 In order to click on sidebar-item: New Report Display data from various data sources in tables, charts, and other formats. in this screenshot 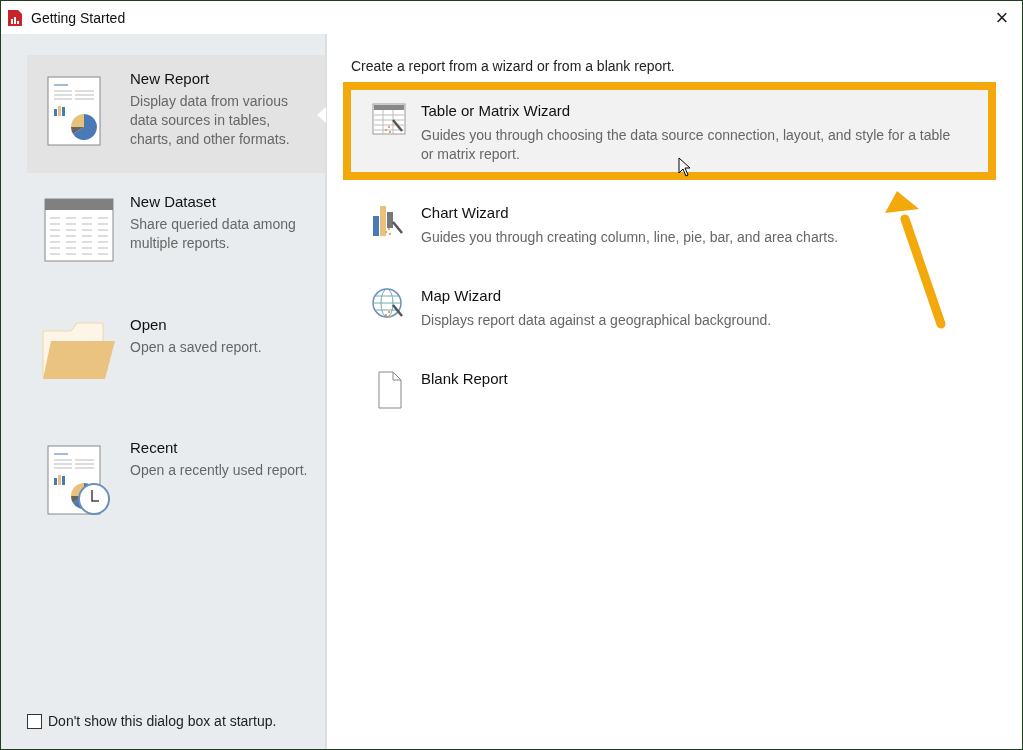, I will do `click(176, 114)`.